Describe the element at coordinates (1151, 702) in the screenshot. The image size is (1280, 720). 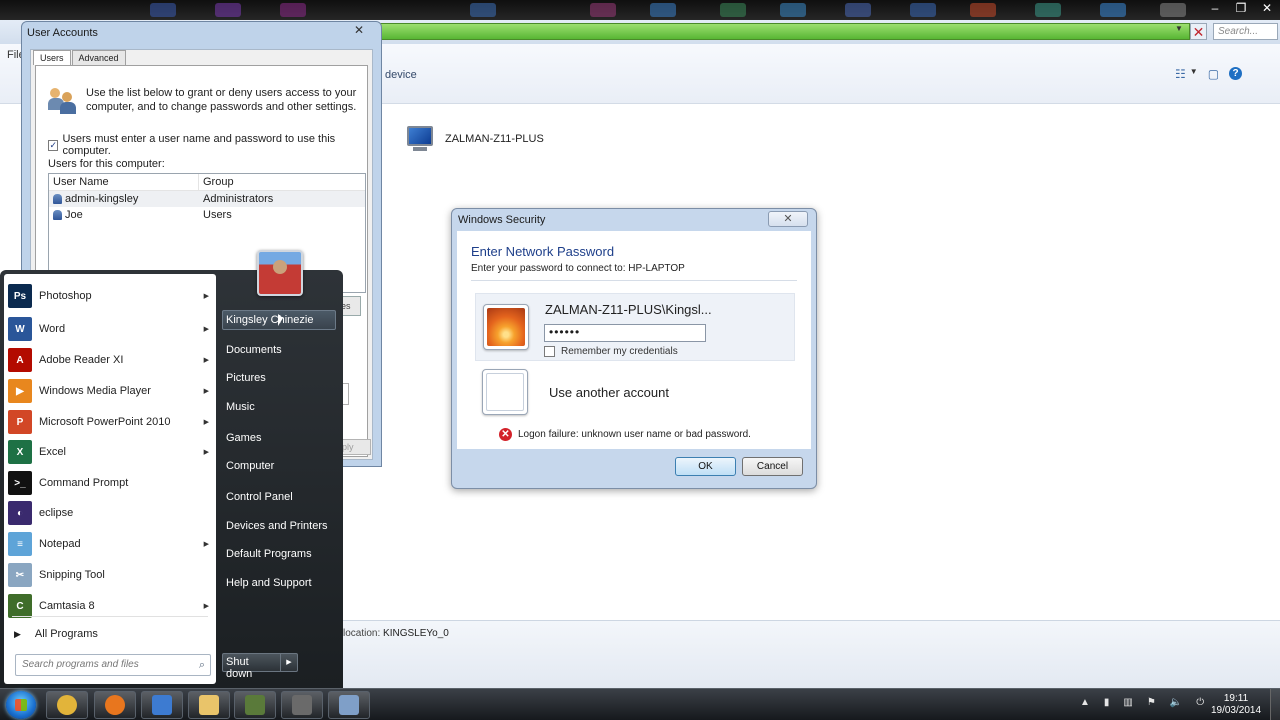
I see `action-center-flag-icon: ⚑` at that location.